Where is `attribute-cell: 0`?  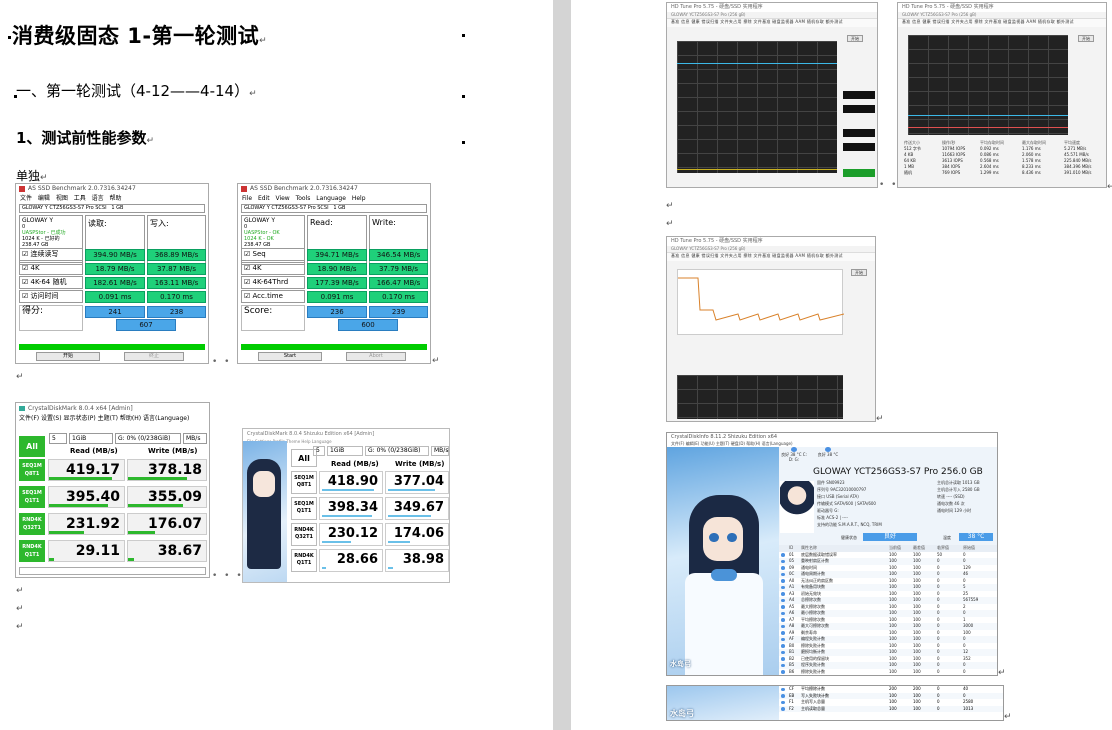
attribute-cell: 0 is located at coordinates (938, 708).